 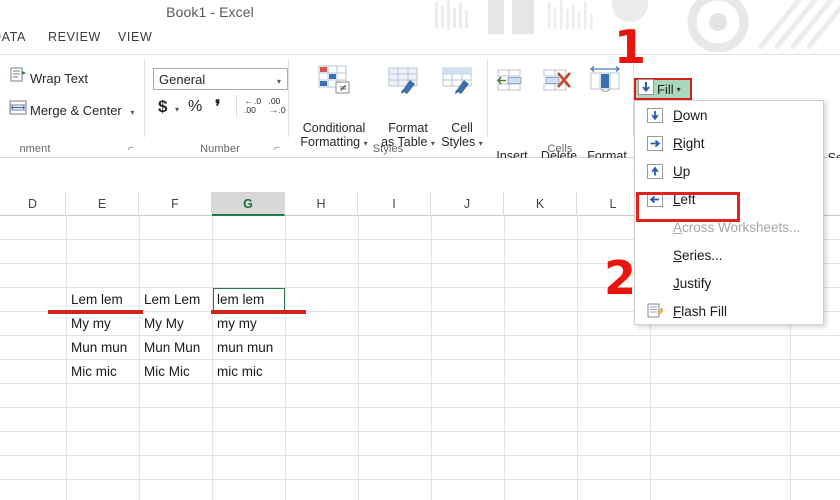 What do you see at coordinates (33, 204) in the screenshot?
I see `column-header-d: D` at bounding box center [33, 204].